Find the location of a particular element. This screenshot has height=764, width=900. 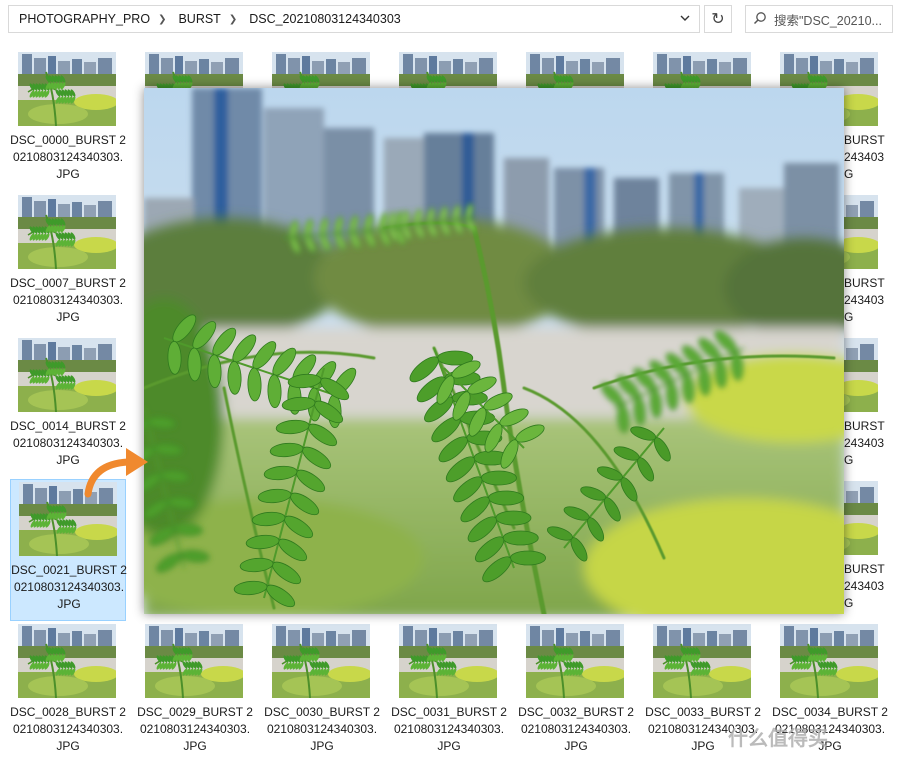

file-item: DSC_0028_BURST 20210803124340303.JPG is located at coordinates (68, 693).